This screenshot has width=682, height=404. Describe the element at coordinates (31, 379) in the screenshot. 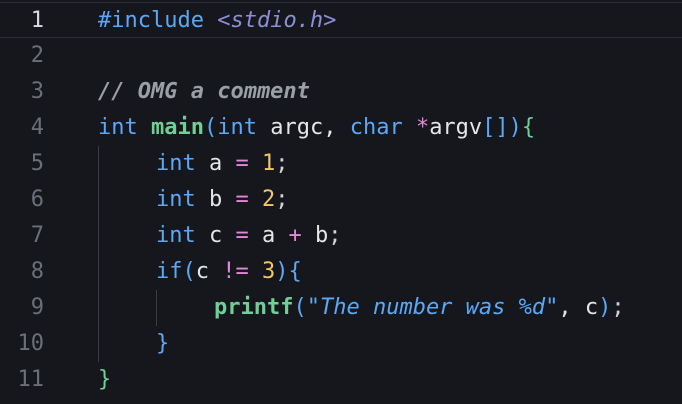

I see `line-number: 11` at that location.